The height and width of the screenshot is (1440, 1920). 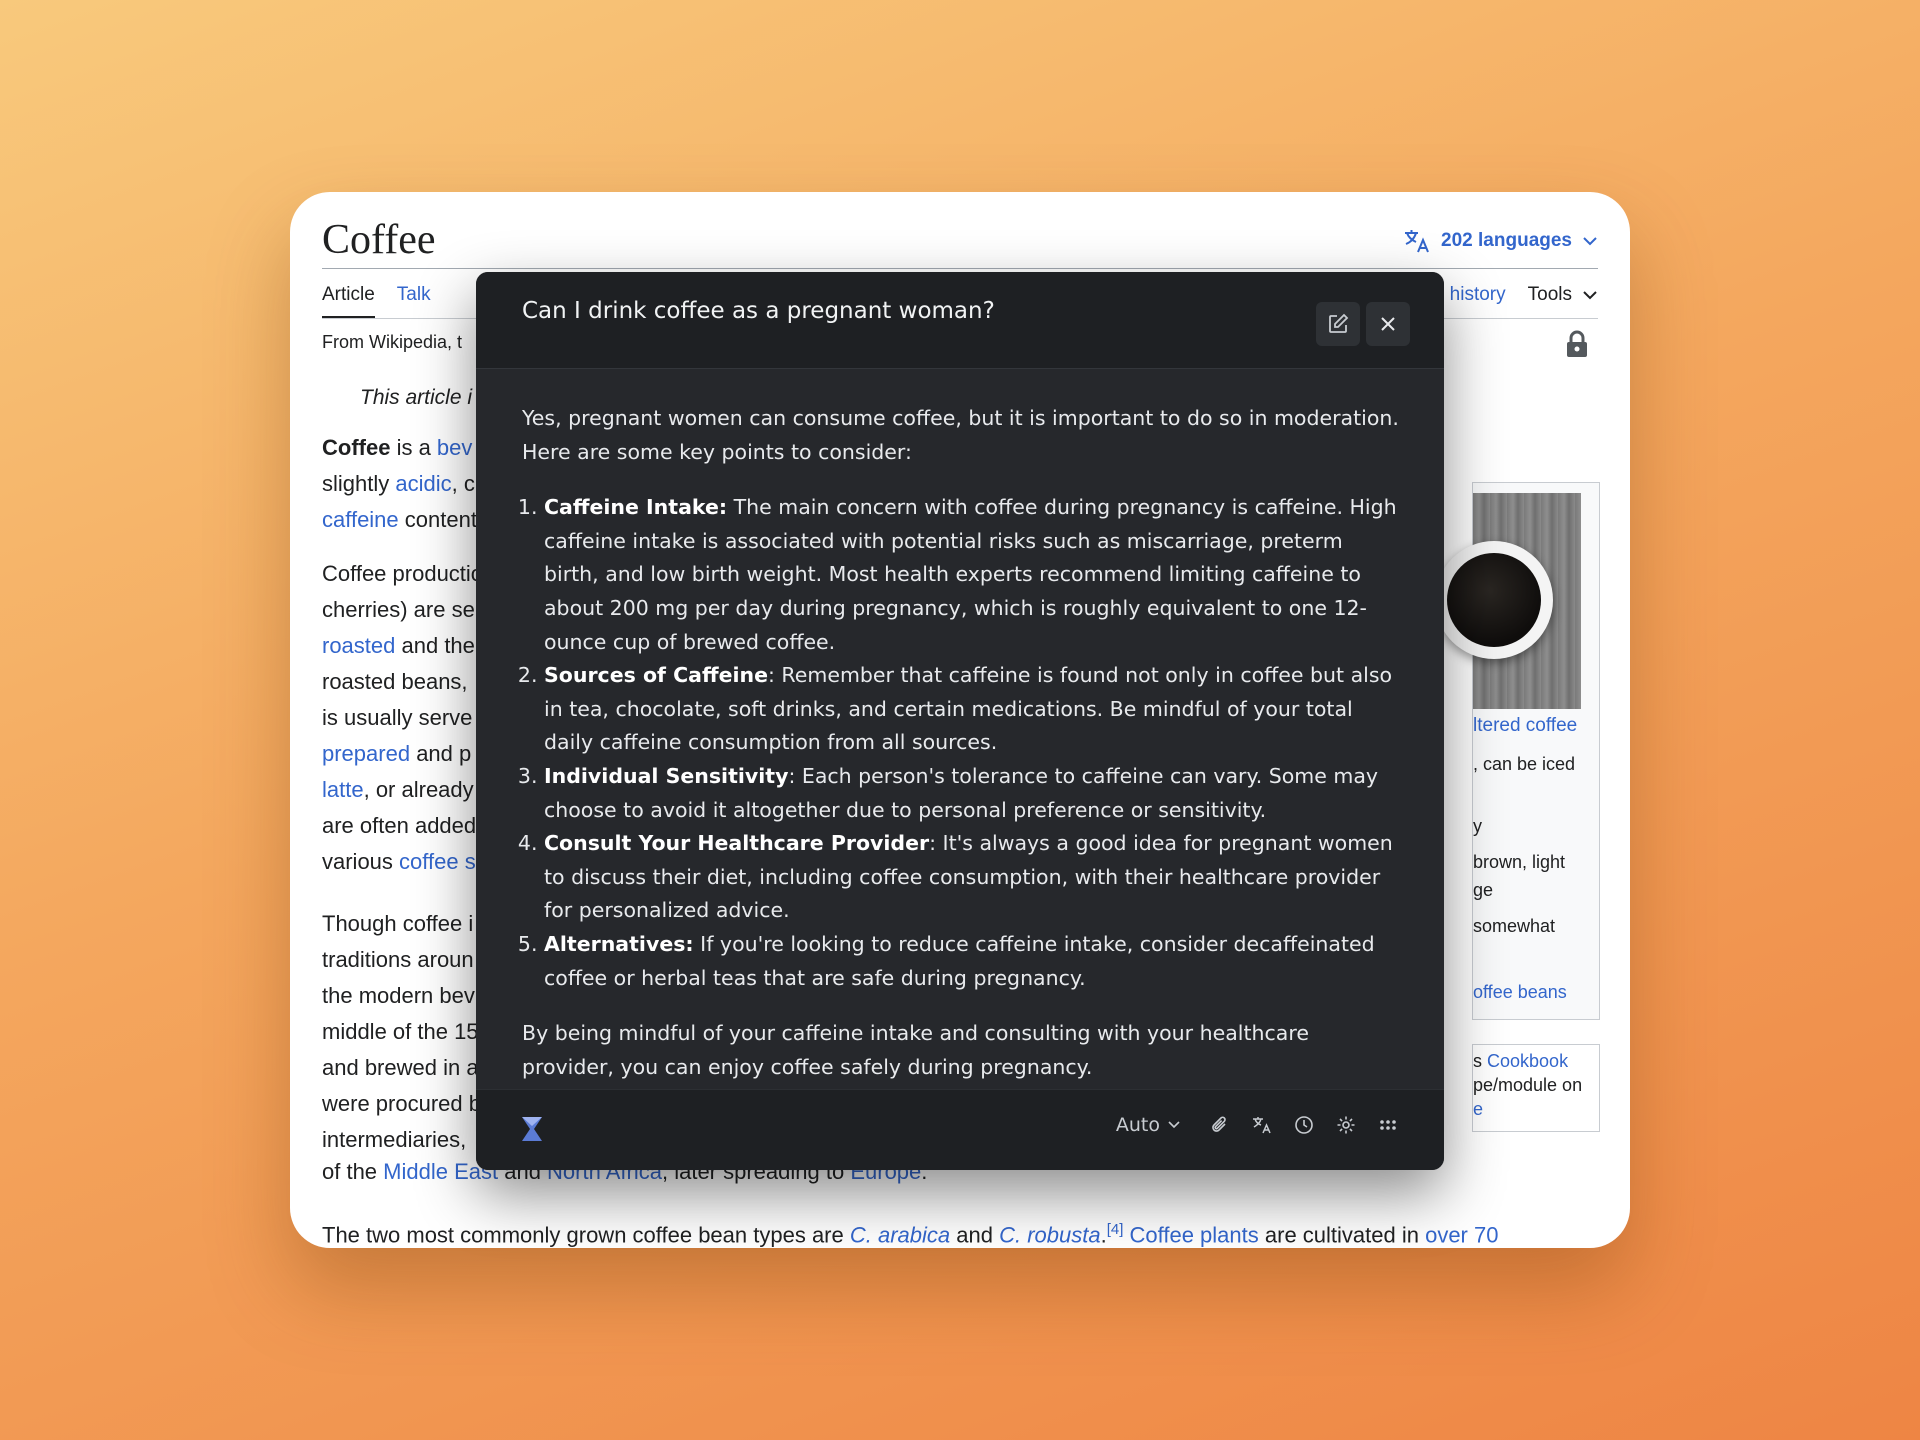 What do you see at coordinates (758, 311) in the screenshot?
I see `question-text: Can I drink coffee as a pregnant woman?` at bounding box center [758, 311].